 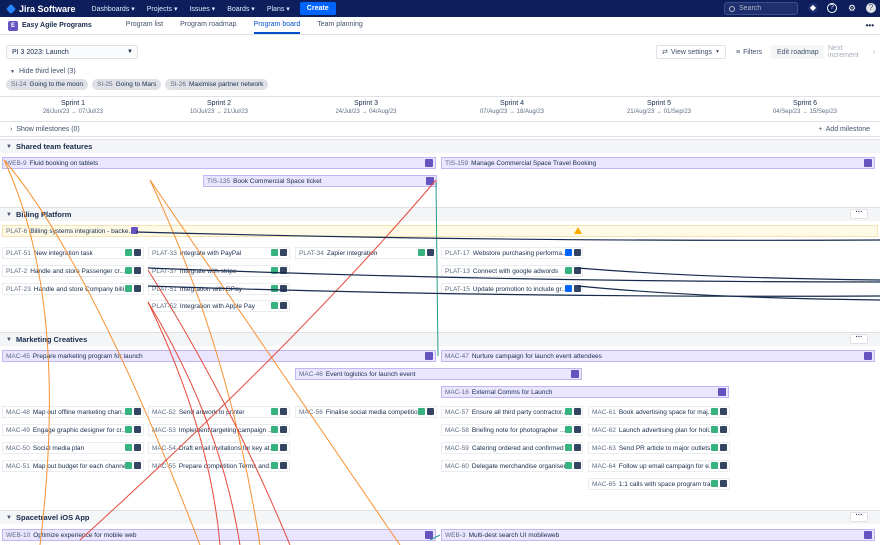 I want to click on pi-select-value: PI 3 2023: Launch, so click(x=40, y=52).